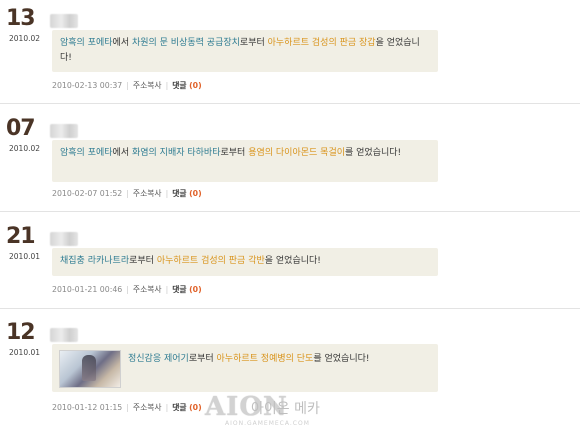 This screenshot has height=436, width=580. Describe the element at coordinates (285, 409) in the screenshot. I see `watermark-korean-text: 아이온 메카` at that location.